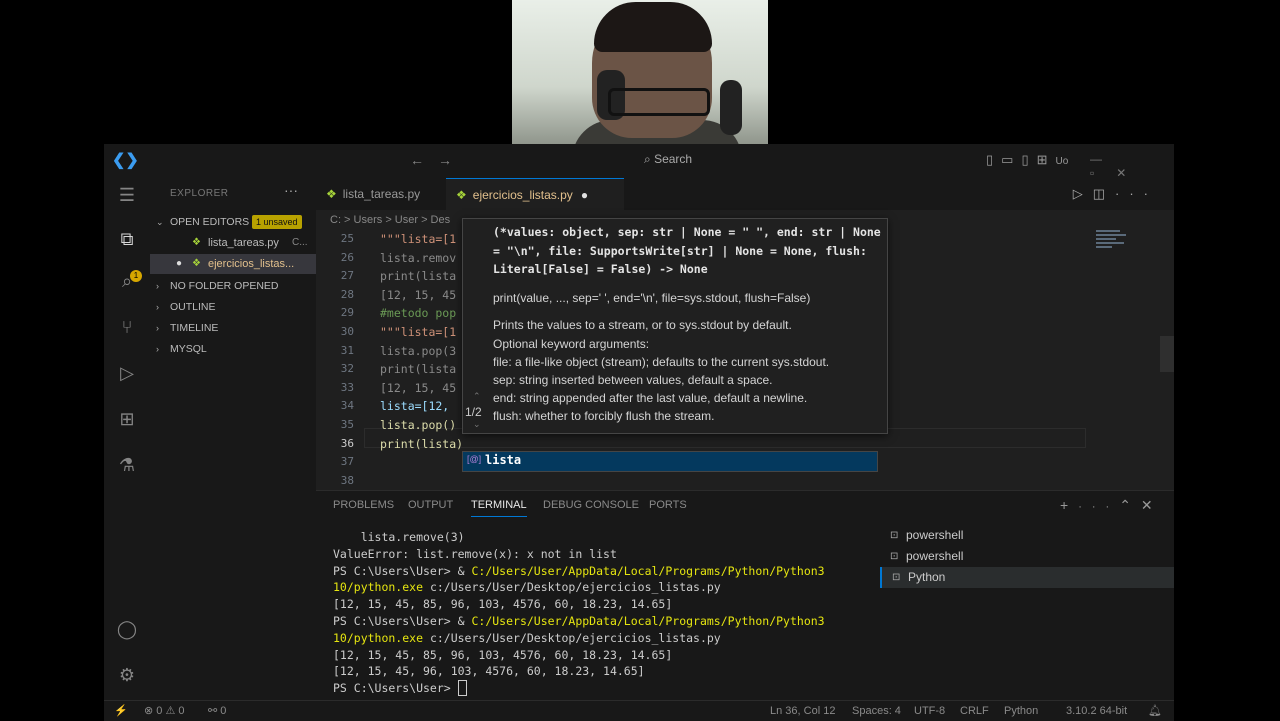 The image size is (1280, 721). I want to click on line-number: 32, so click(347, 369).